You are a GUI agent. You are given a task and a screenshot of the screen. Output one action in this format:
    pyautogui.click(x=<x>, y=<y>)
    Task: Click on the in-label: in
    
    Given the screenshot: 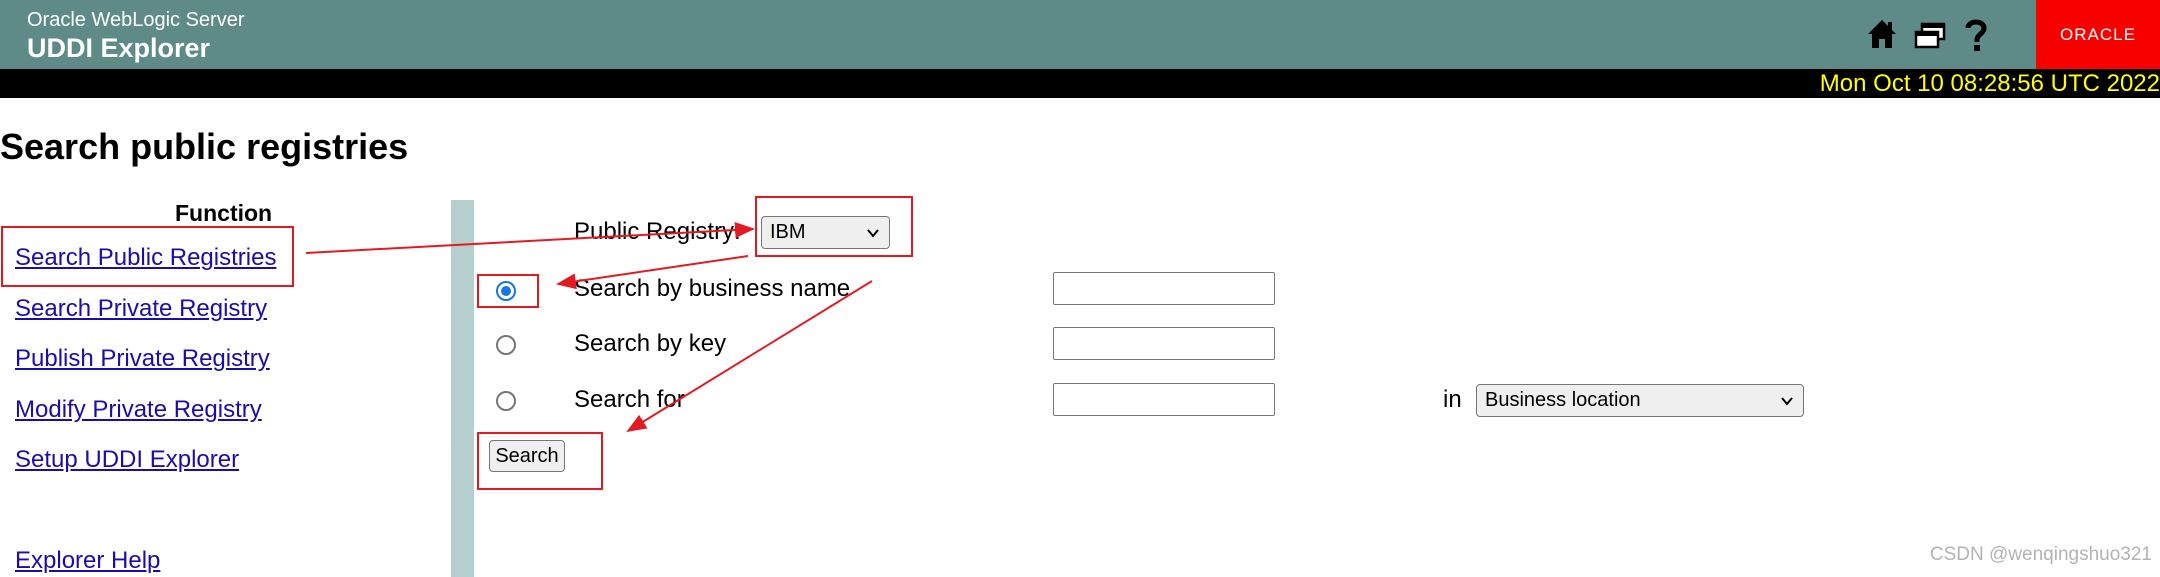 What is the action you would take?
    pyautogui.click(x=1452, y=399)
    